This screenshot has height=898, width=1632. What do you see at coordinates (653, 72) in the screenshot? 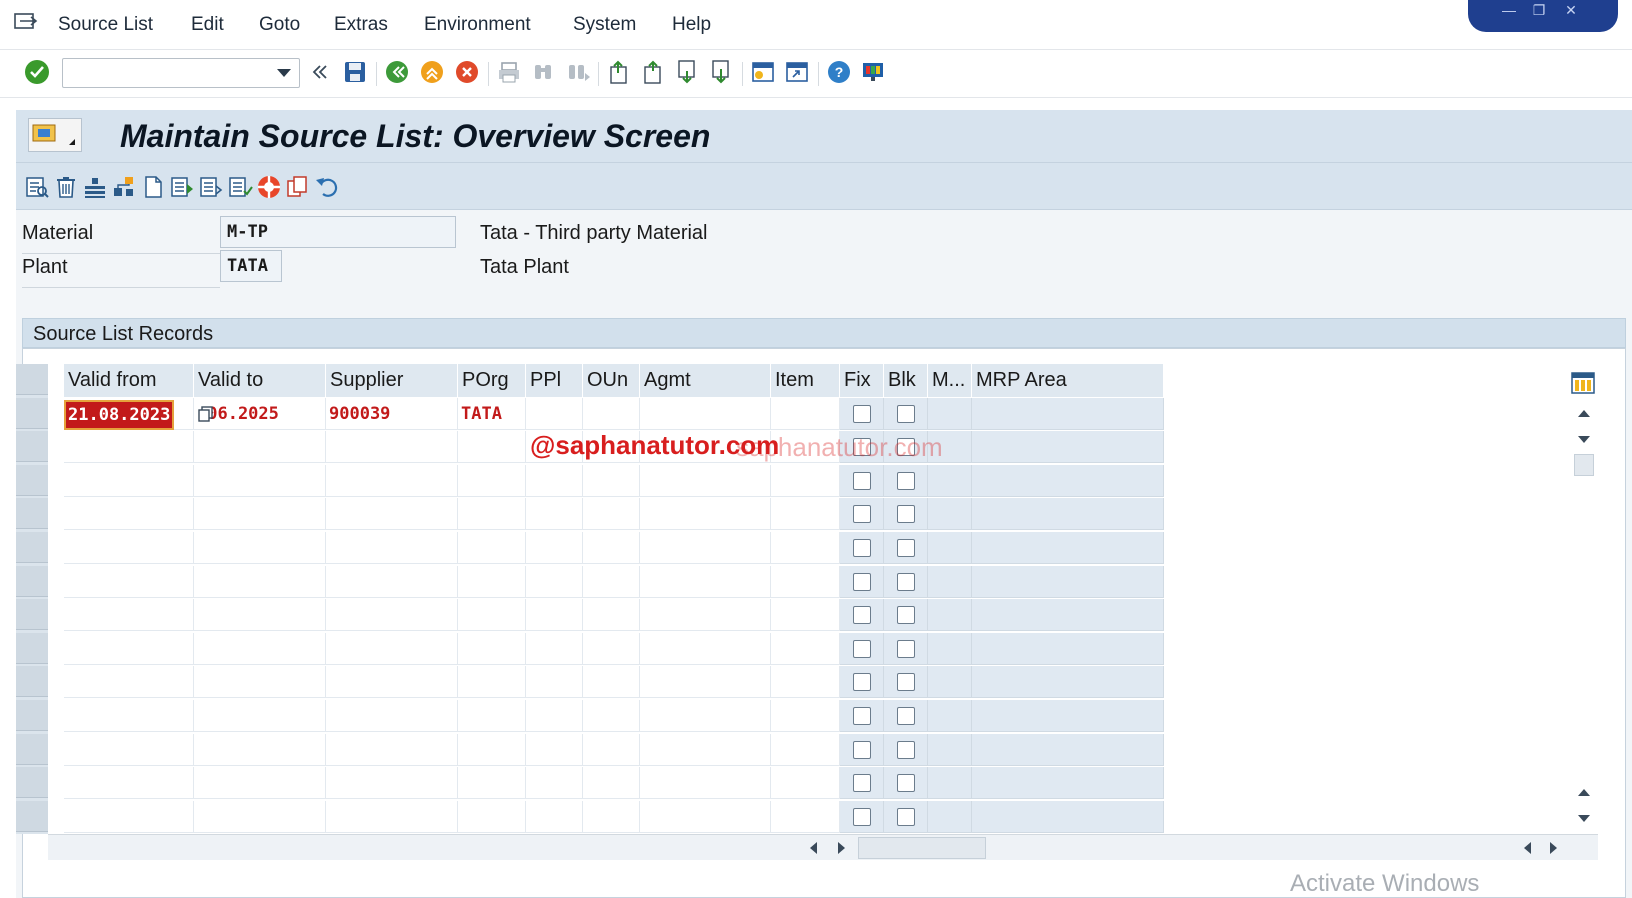
I see `previous-page-icon` at bounding box center [653, 72].